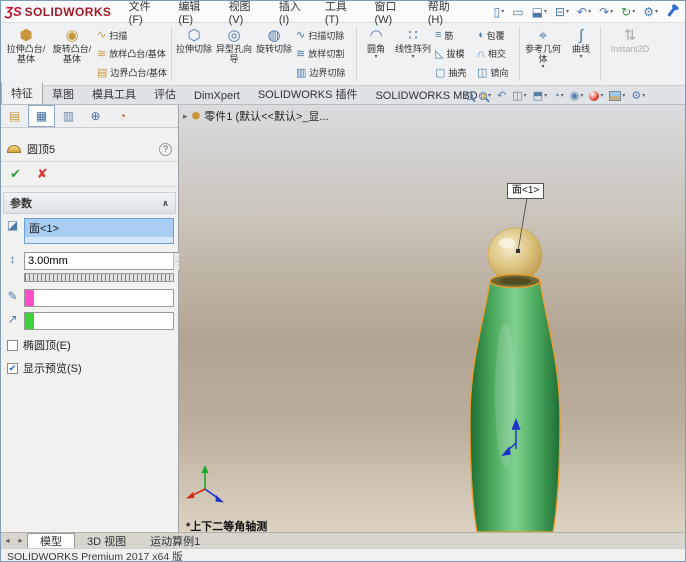  I want to click on draft-button: ◺ 拔模, so click(454, 53).